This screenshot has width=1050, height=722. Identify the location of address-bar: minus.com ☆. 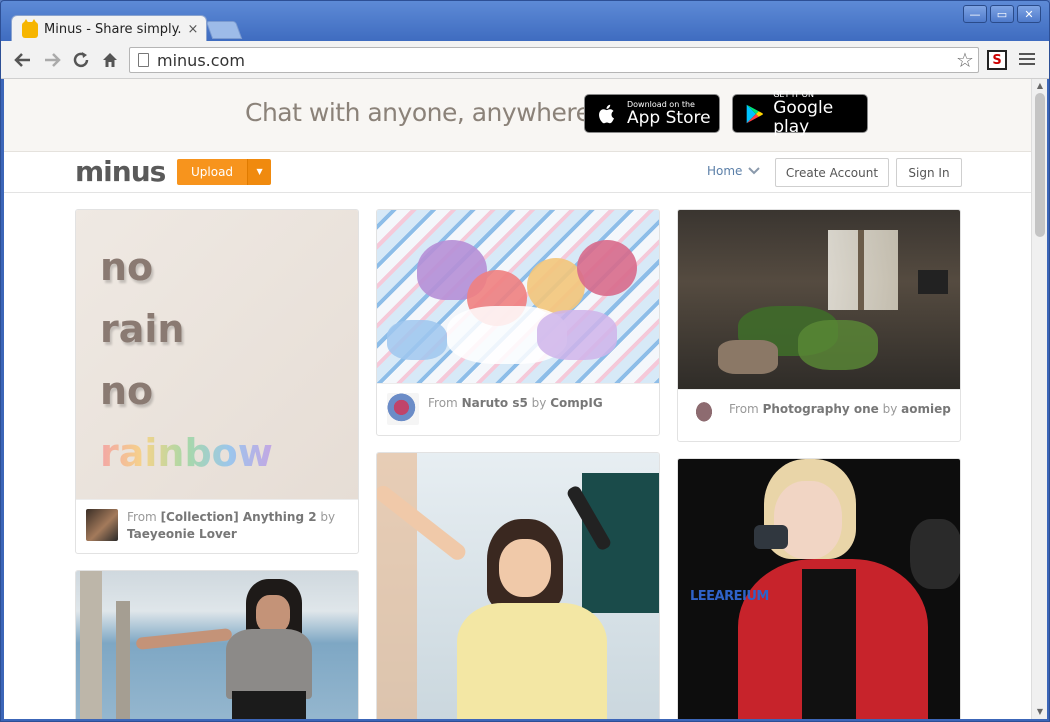
(554, 60).